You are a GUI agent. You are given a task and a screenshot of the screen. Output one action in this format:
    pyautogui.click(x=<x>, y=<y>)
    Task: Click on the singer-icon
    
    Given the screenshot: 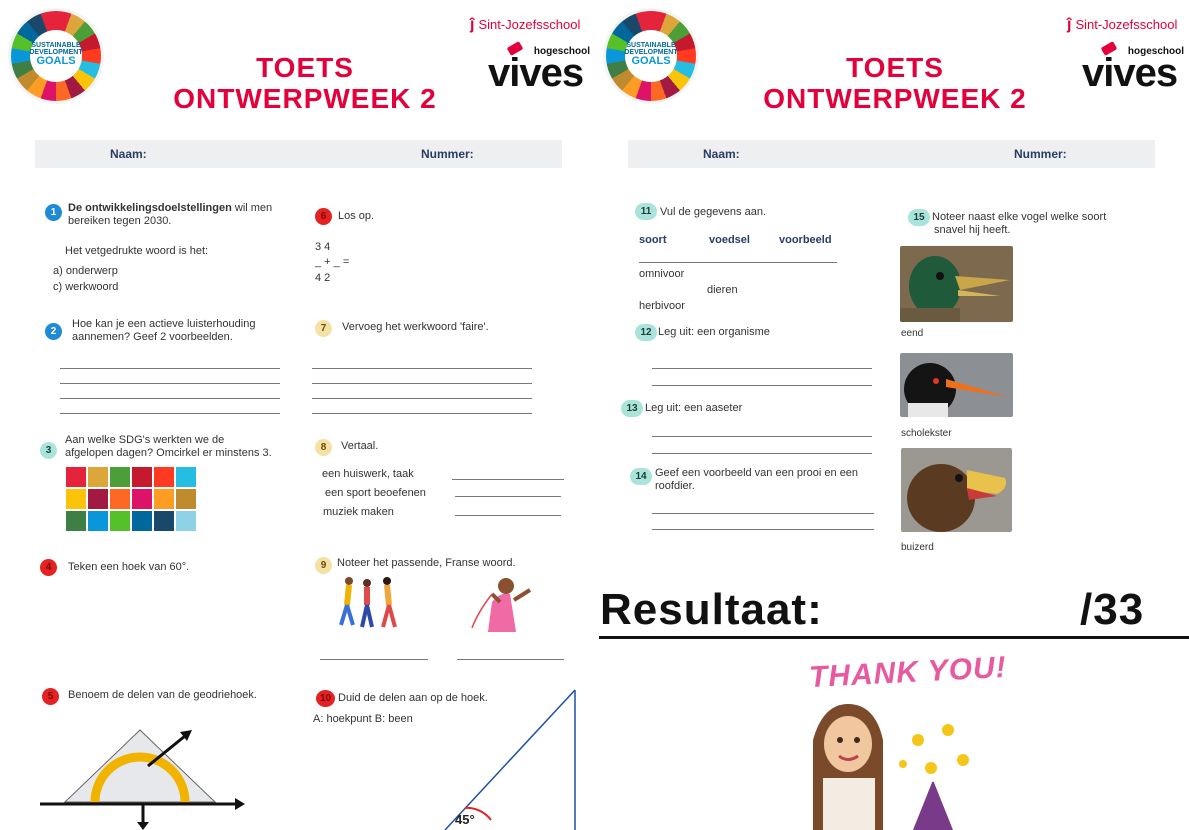 What is the action you would take?
    pyautogui.click(x=501, y=605)
    